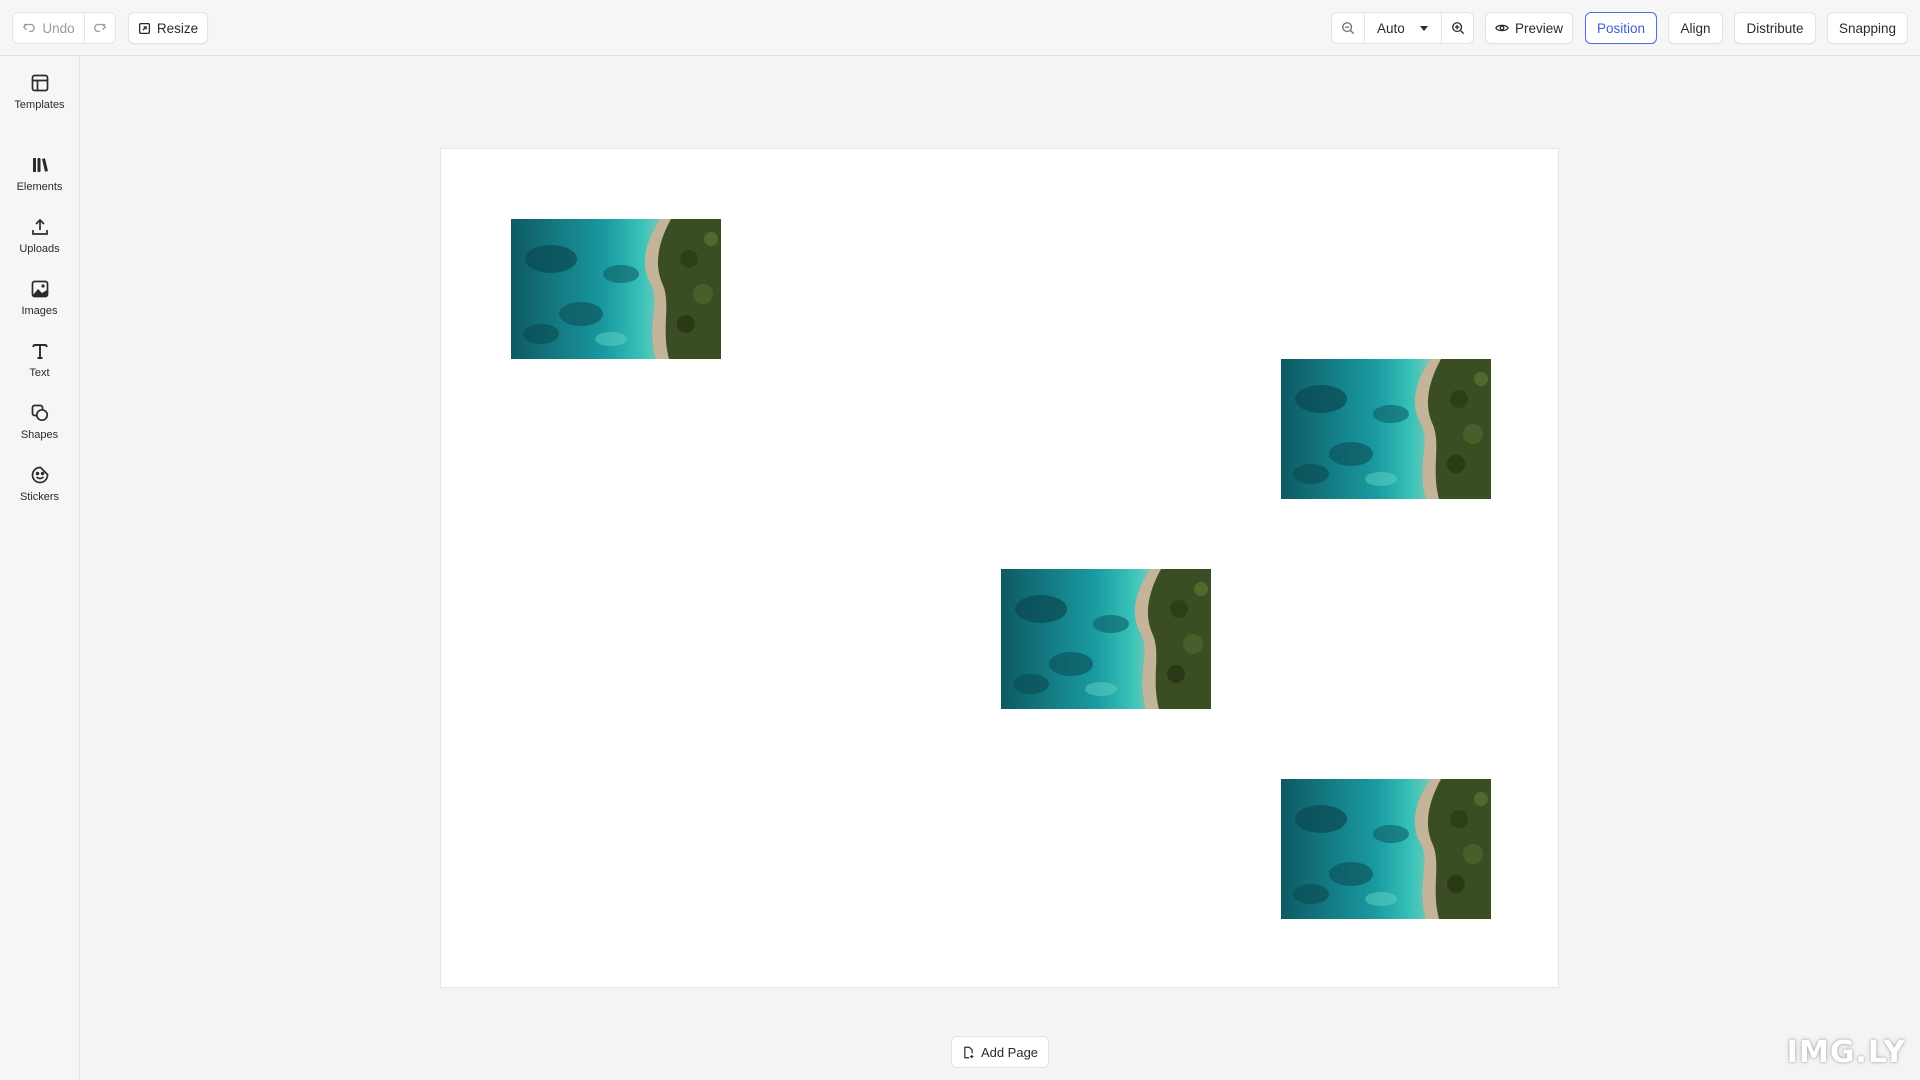 The image size is (1920, 1080). What do you see at coordinates (39, 311) in the screenshot?
I see `sidebar-item-label: Images` at bounding box center [39, 311].